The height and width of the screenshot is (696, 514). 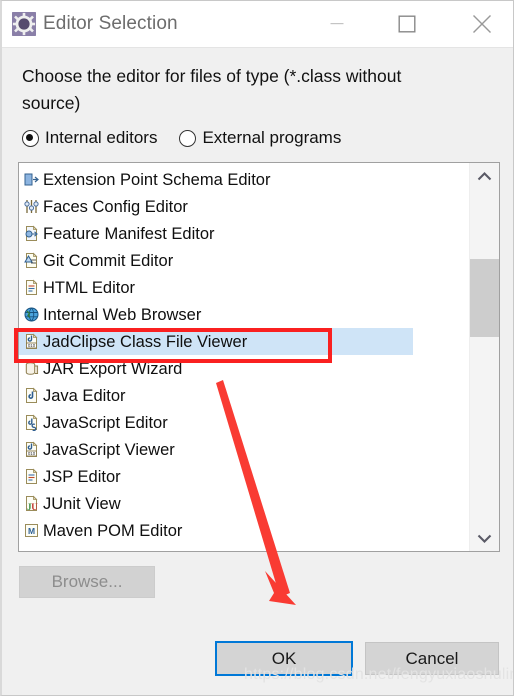 What do you see at coordinates (24, 24) in the screenshot?
I see `gear-icon` at bounding box center [24, 24].